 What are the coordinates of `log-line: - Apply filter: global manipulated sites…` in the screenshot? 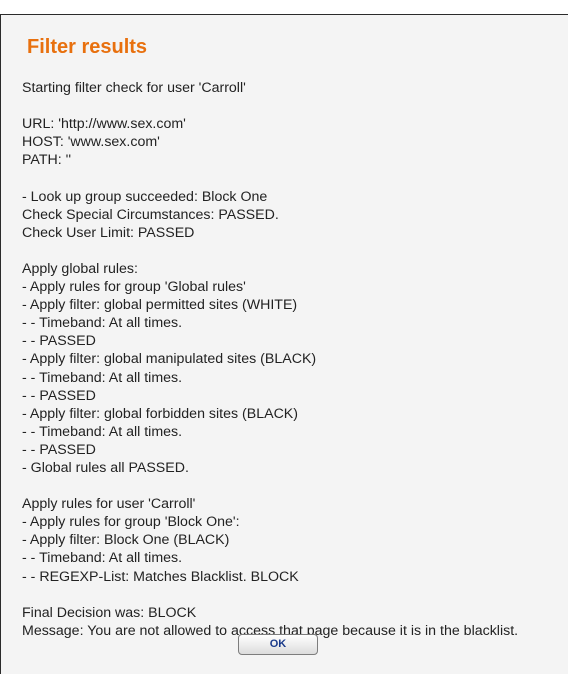 It's located at (169, 359).